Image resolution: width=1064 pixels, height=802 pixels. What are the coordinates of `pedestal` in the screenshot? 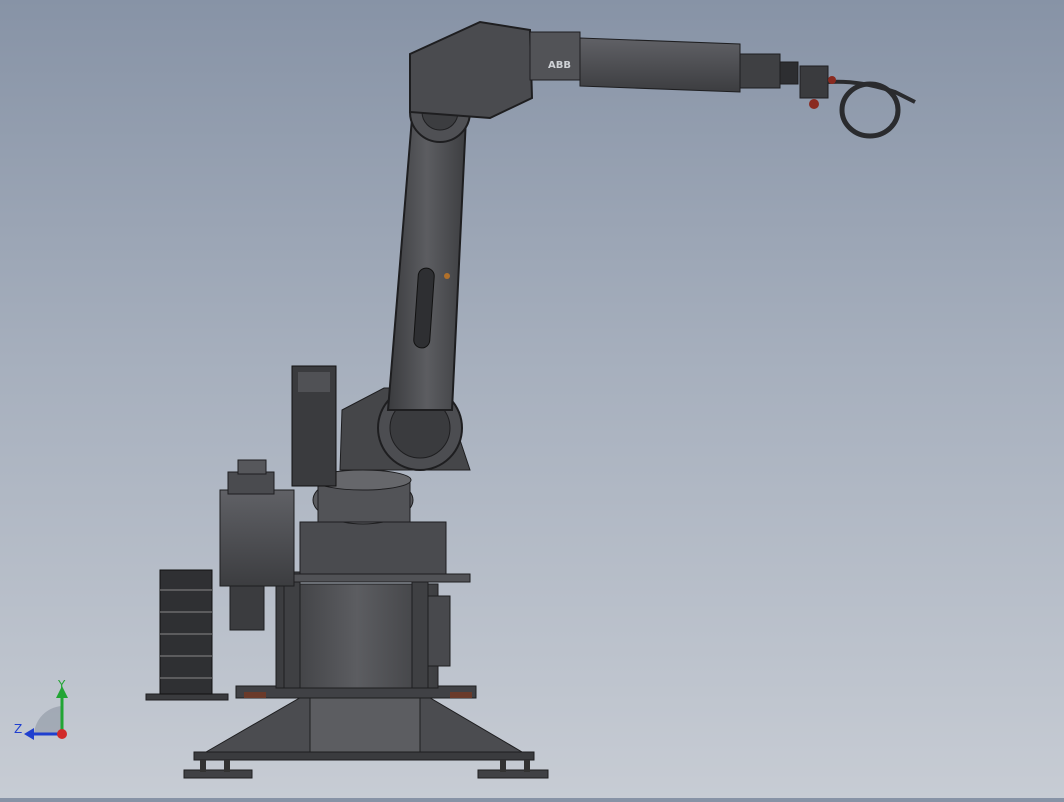 It's located at (356, 635).